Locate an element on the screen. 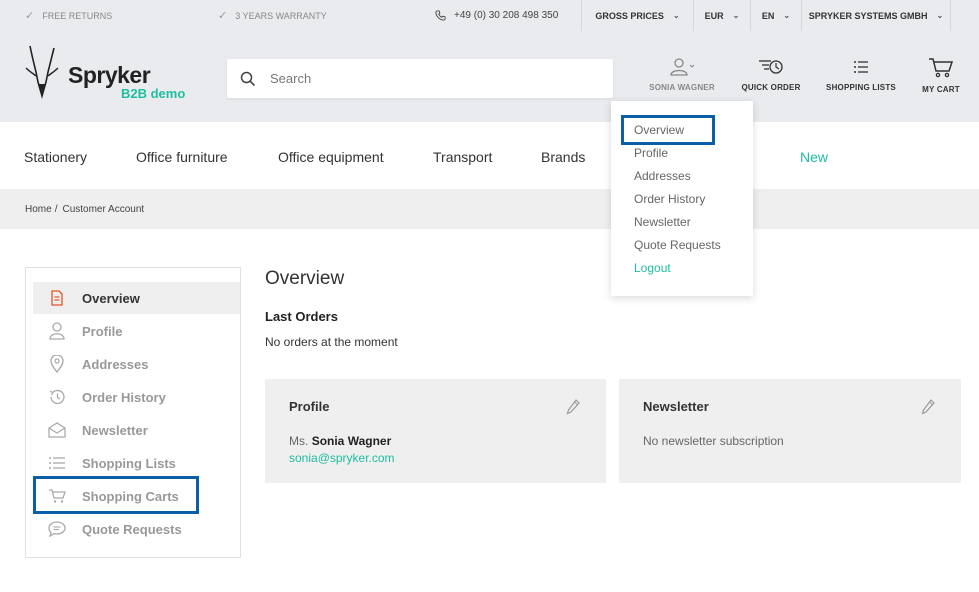 The width and height of the screenshot is (979, 592). price-mode-select: GROSS PRICES ⌄ is located at coordinates (637, 15).